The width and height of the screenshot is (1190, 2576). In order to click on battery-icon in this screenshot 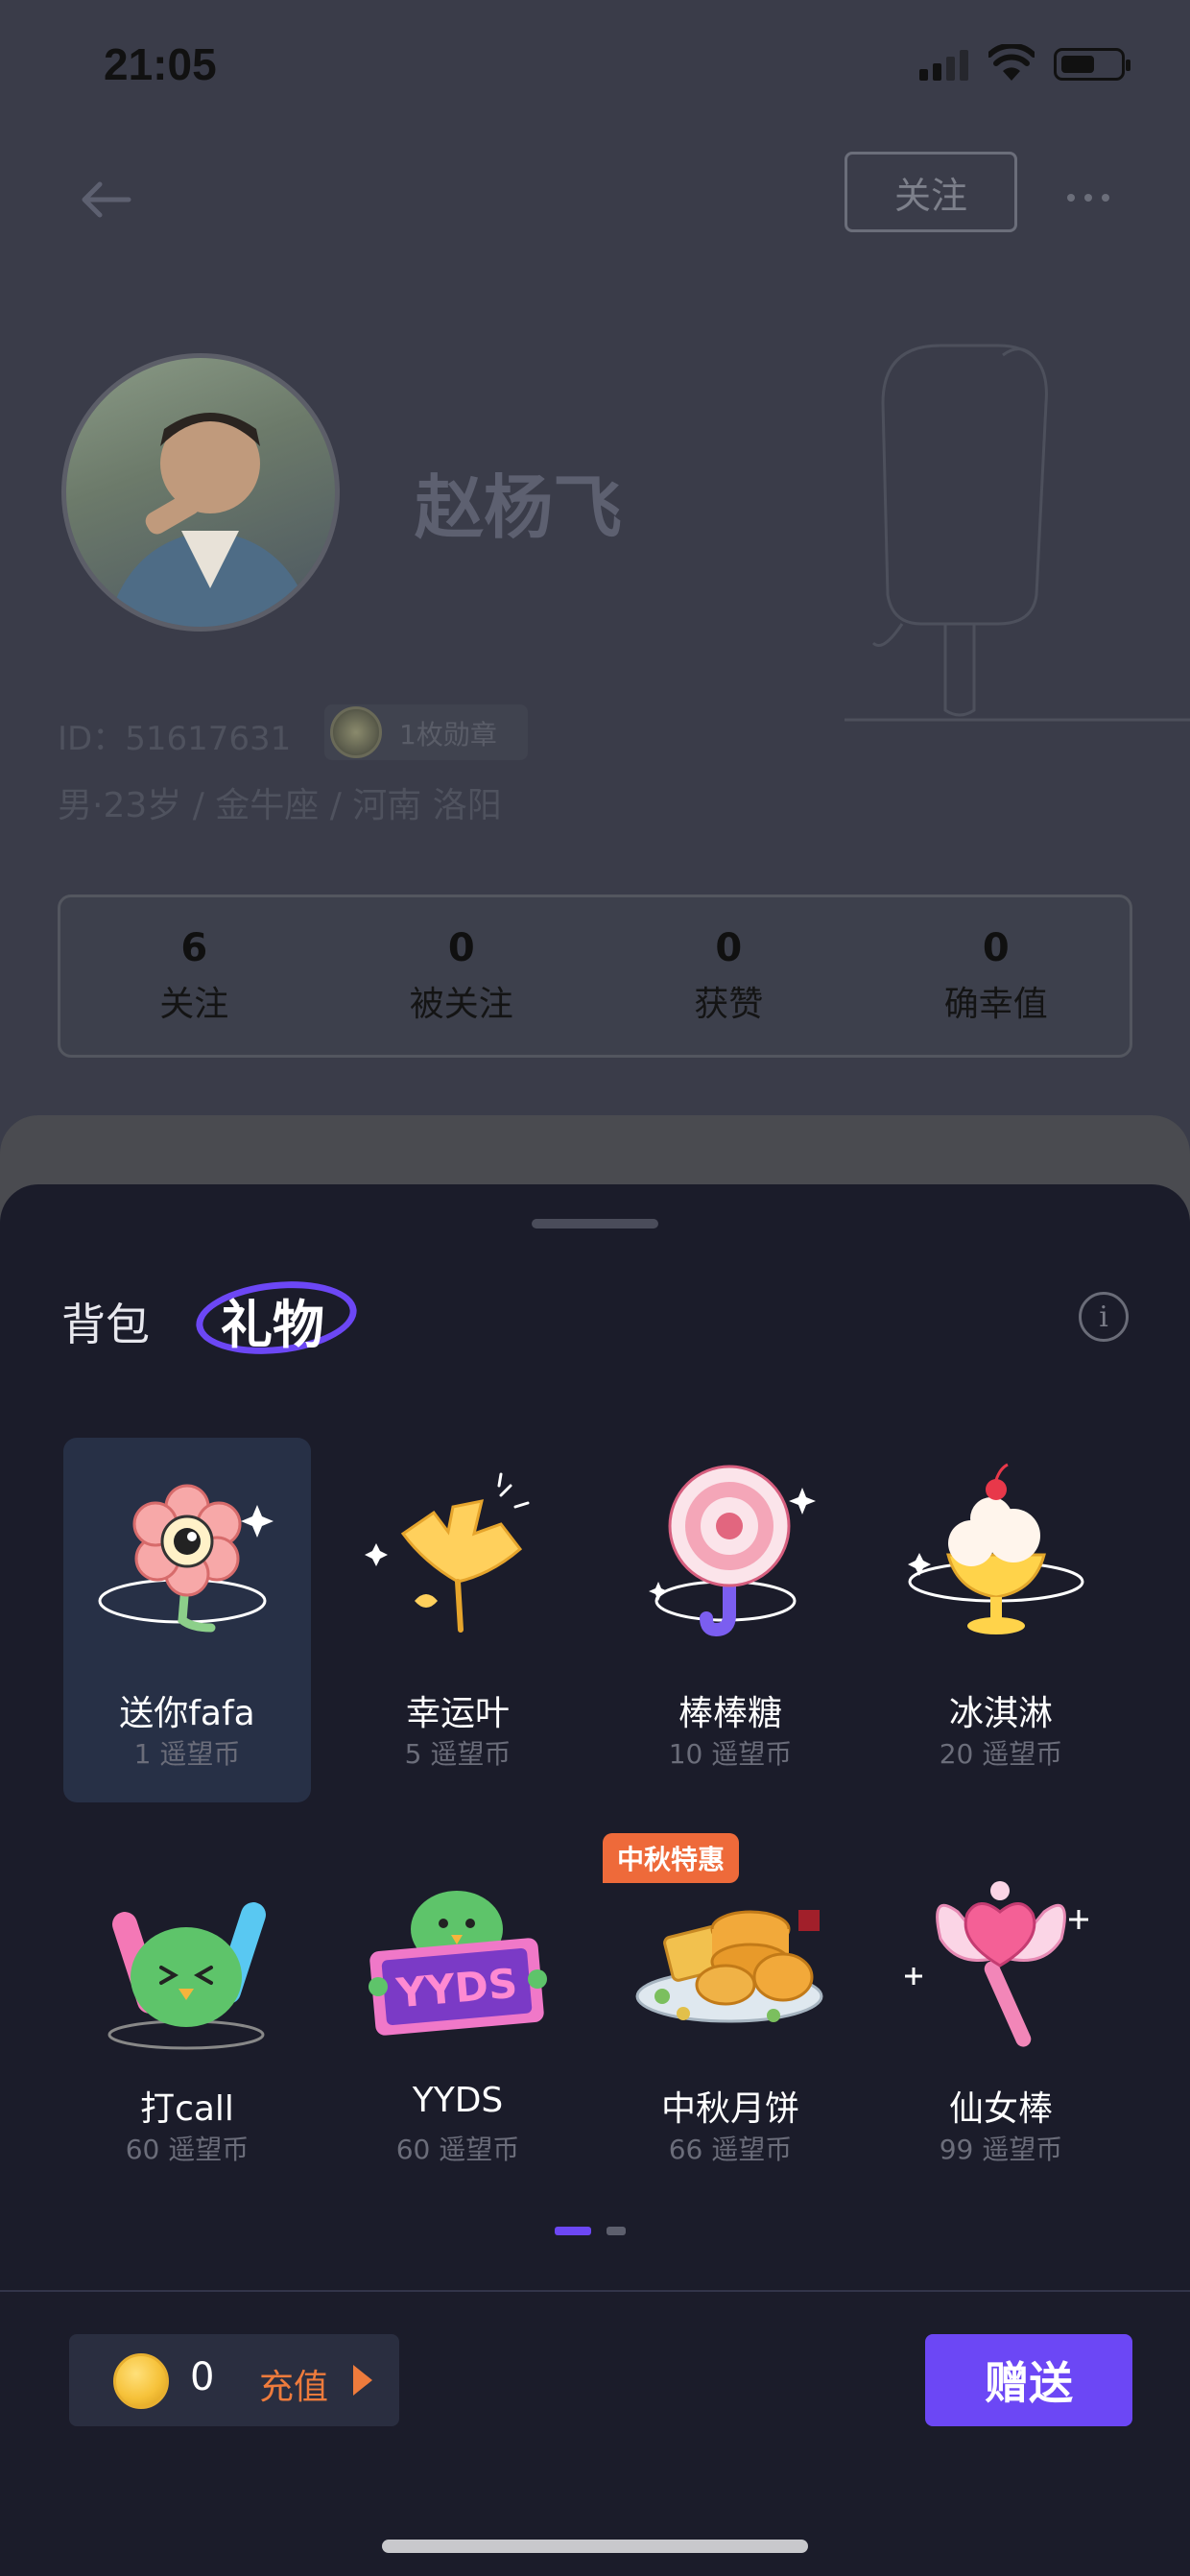, I will do `click(1092, 64)`.